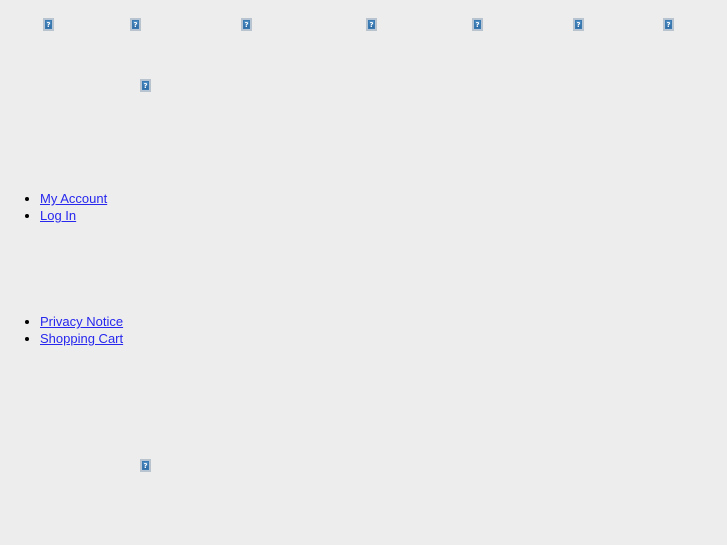 The width and height of the screenshot is (727, 545). I want to click on broken-image-nav-4: ?, so click(371, 24).